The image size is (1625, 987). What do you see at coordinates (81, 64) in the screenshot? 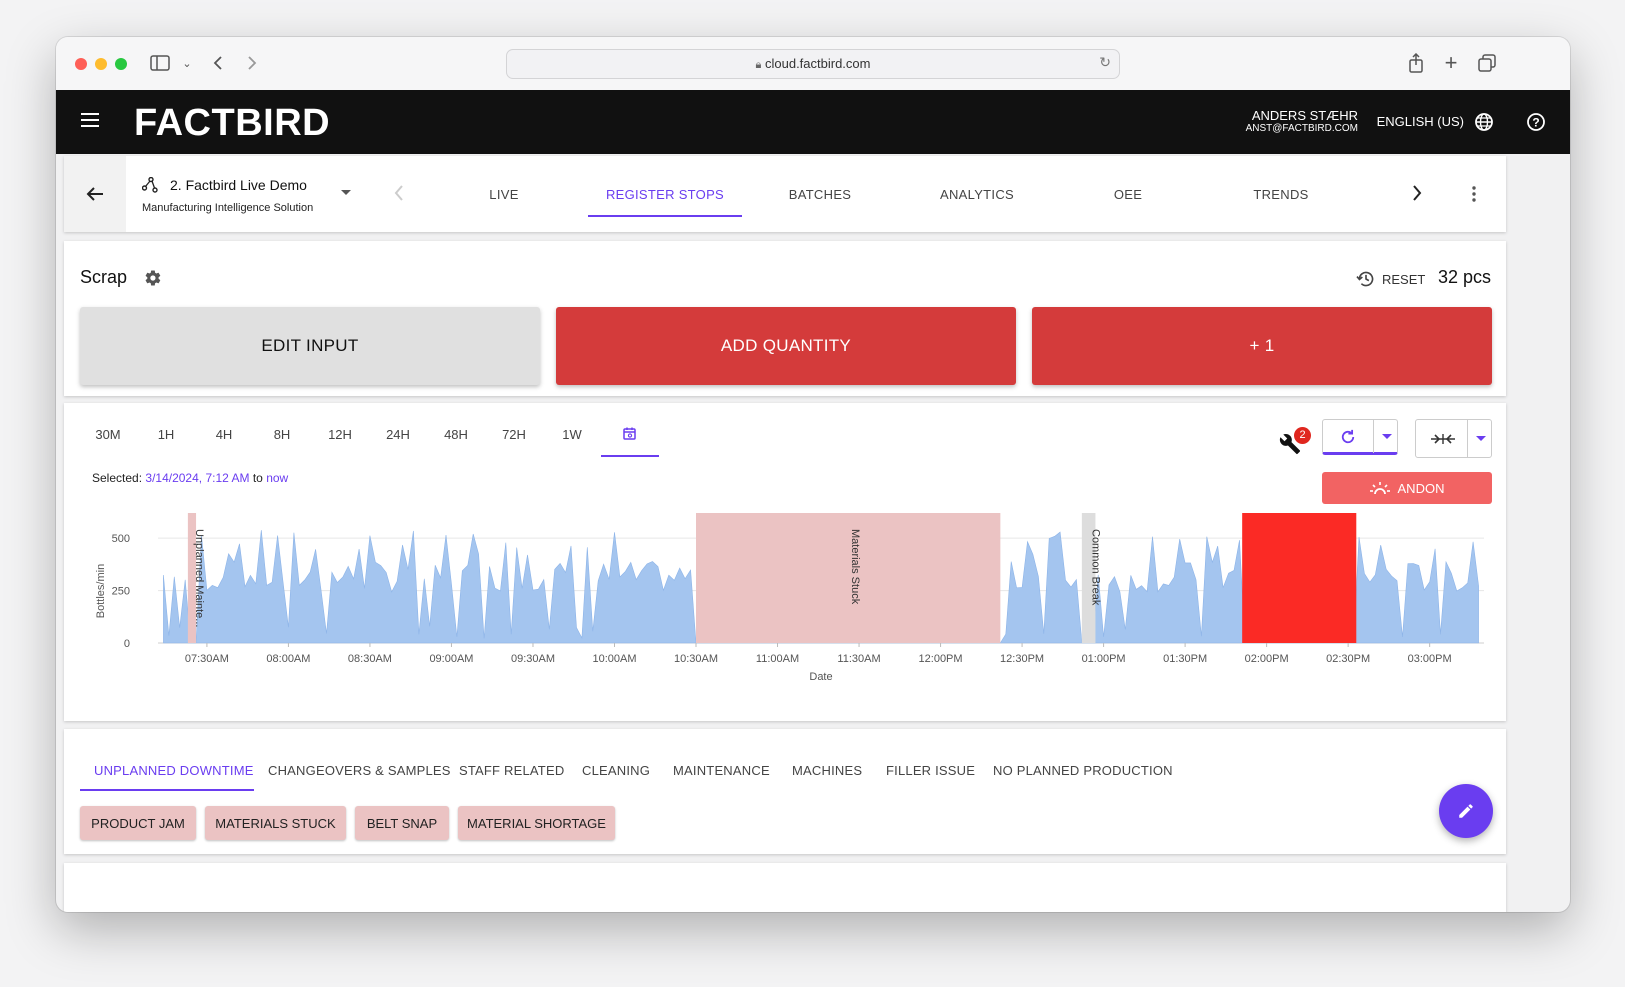
I see `close-window-button` at bounding box center [81, 64].